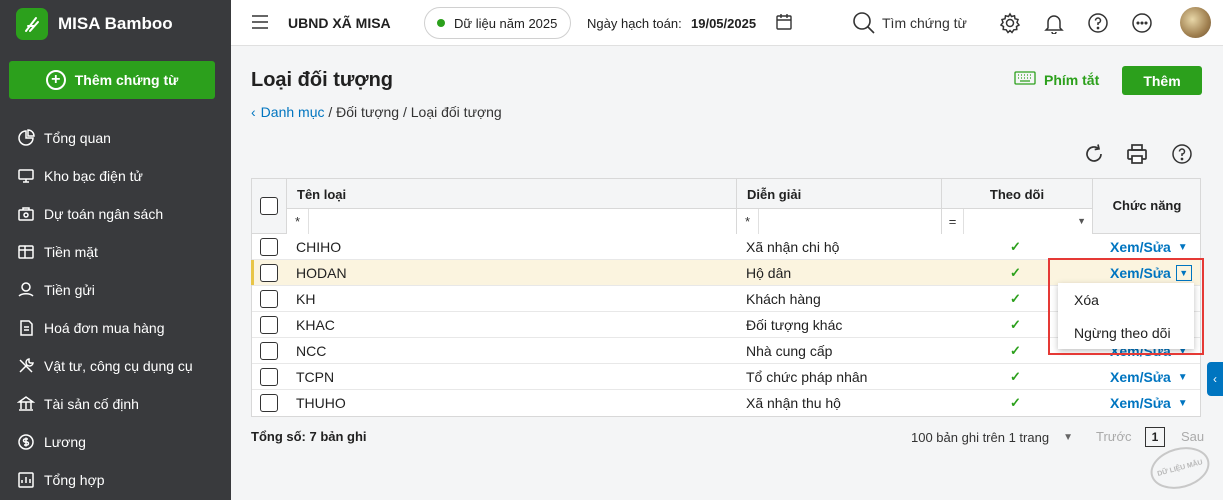  I want to click on breadcrumb-root-link: Danh mục, so click(293, 112).